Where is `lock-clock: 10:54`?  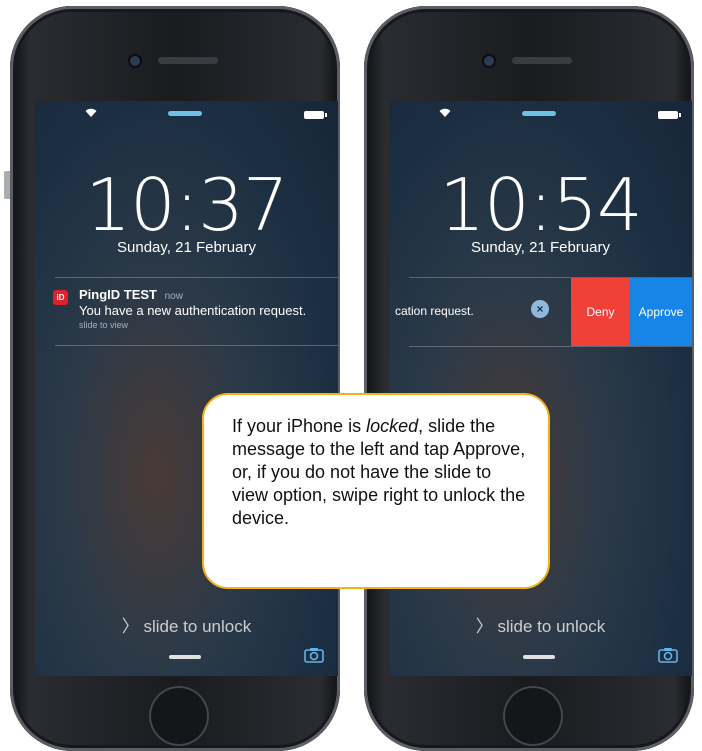 lock-clock: 10:54 is located at coordinates (541, 205).